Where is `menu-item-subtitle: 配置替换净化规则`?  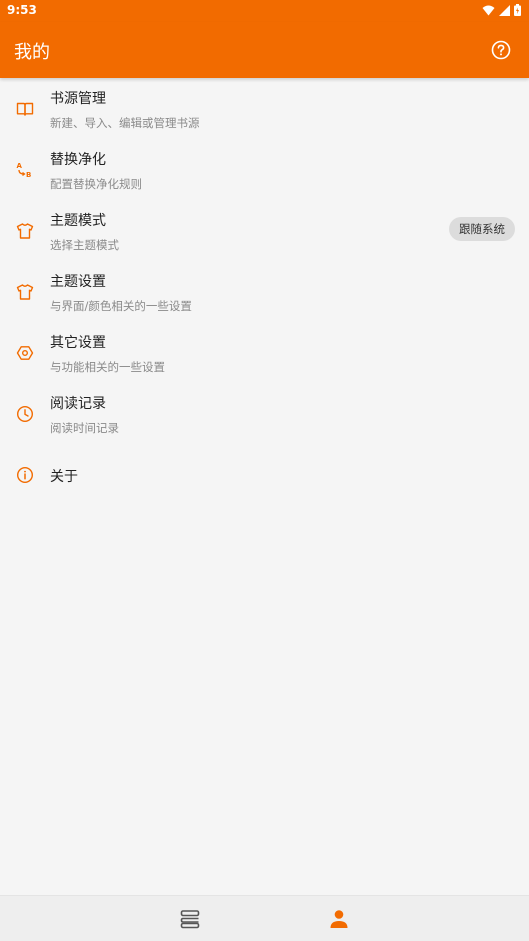
menu-item-subtitle: 配置替换净化规则 is located at coordinates (96, 184).